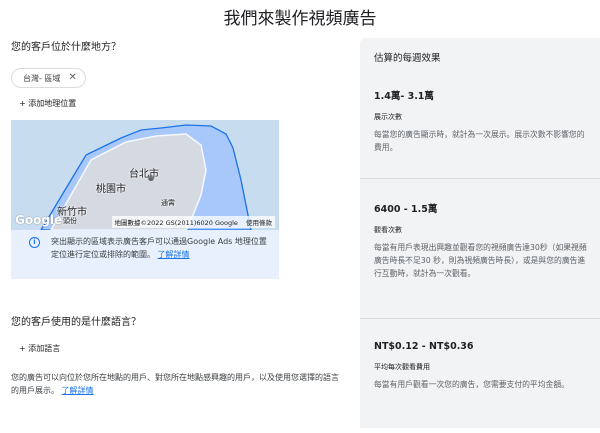 The height and width of the screenshot is (433, 600). I want to click on metric-value: 1.4萬- 3.1萬, so click(404, 96).